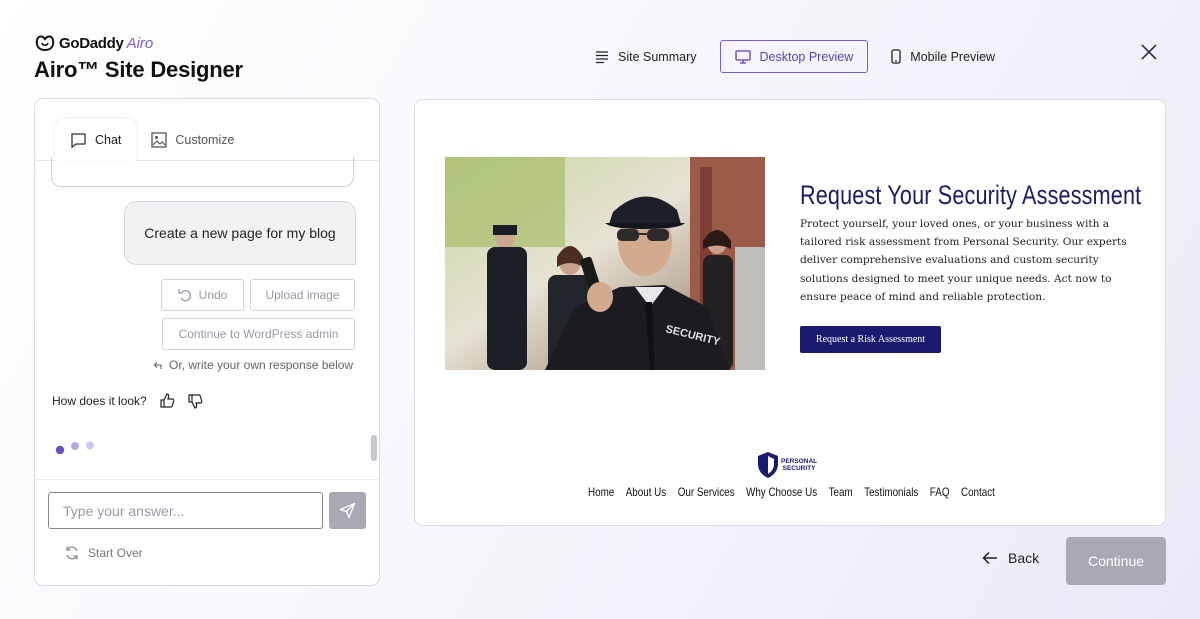  What do you see at coordinates (202, 172) in the screenshot?
I see `previous-message-bubble` at bounding box center [202, 172].